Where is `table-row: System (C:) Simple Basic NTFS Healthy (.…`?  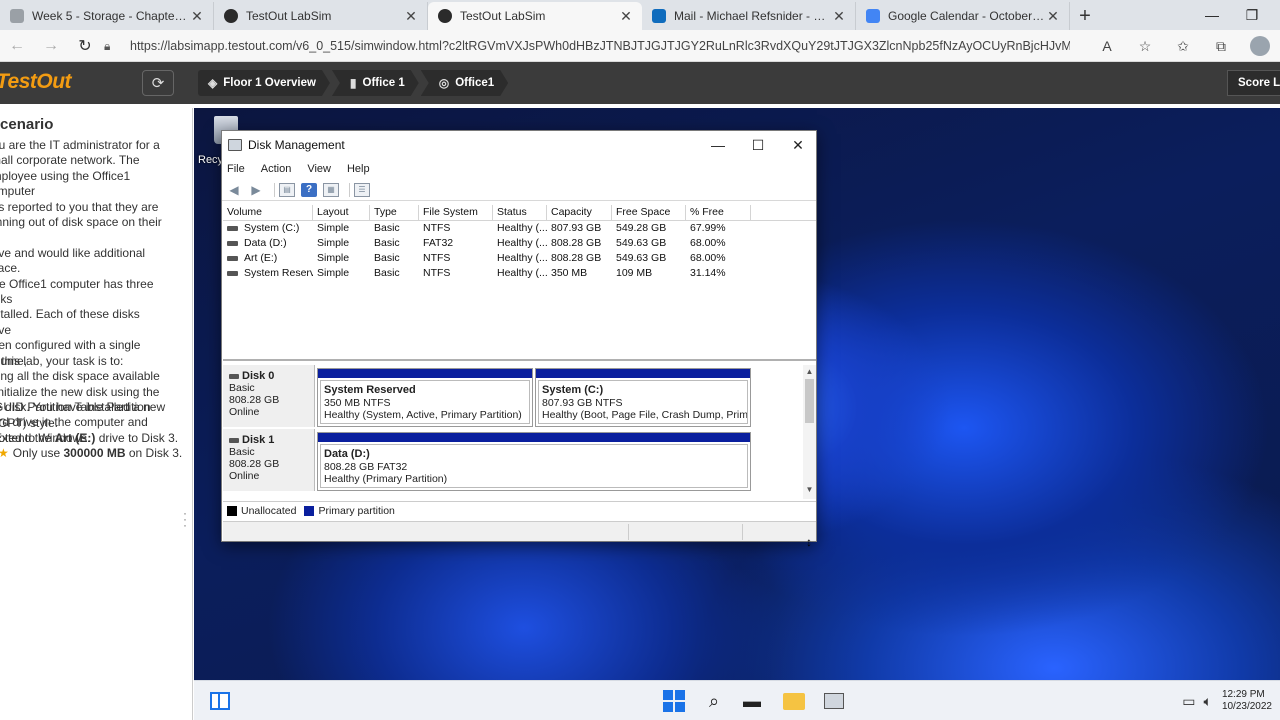 table-row: System (C:) Simple Basic NTFS Healthy (.… is located at coordinates (519, 228).